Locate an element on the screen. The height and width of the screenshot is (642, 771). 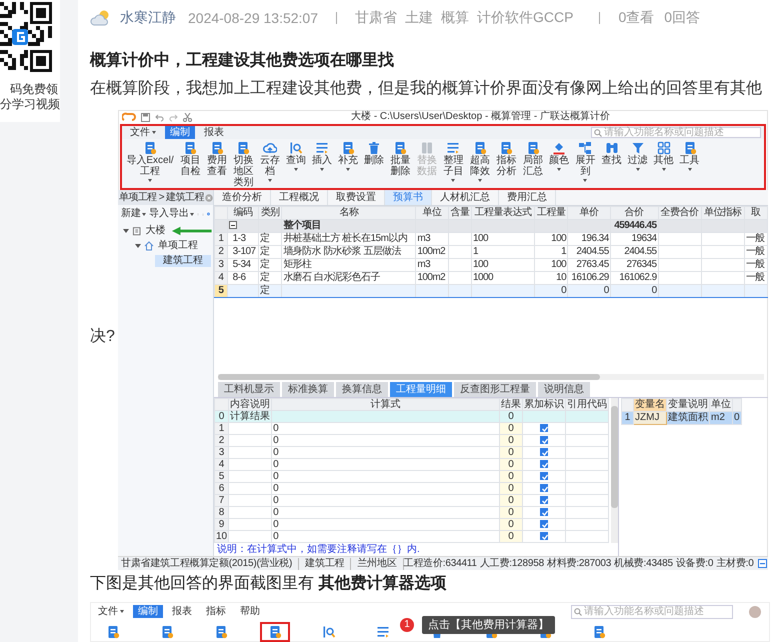
arrow-annotation is located at coordinates (192, 231).